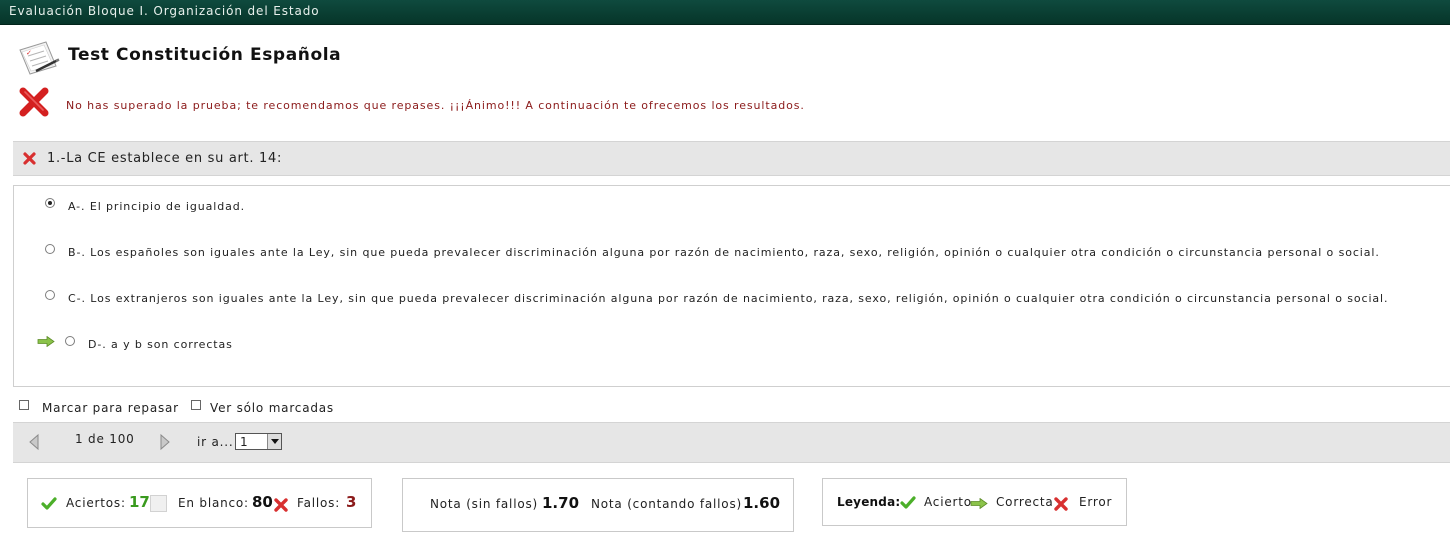 Image resolution: width=1450 pixels, height=559 pixels. Describe the element at coordinates (979, 503) in the screenshot. I see `right-arrow-icon` at that location.